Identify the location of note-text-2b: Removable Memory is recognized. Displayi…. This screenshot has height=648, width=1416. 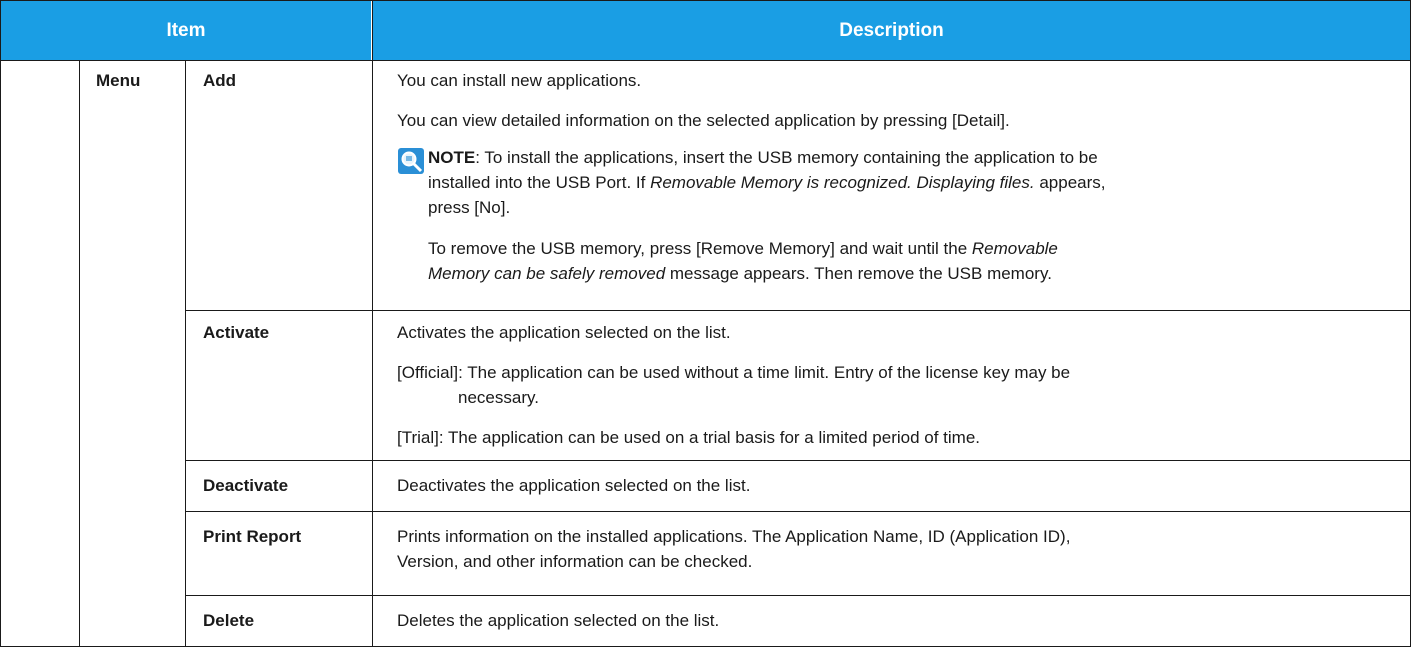
(842, 182).